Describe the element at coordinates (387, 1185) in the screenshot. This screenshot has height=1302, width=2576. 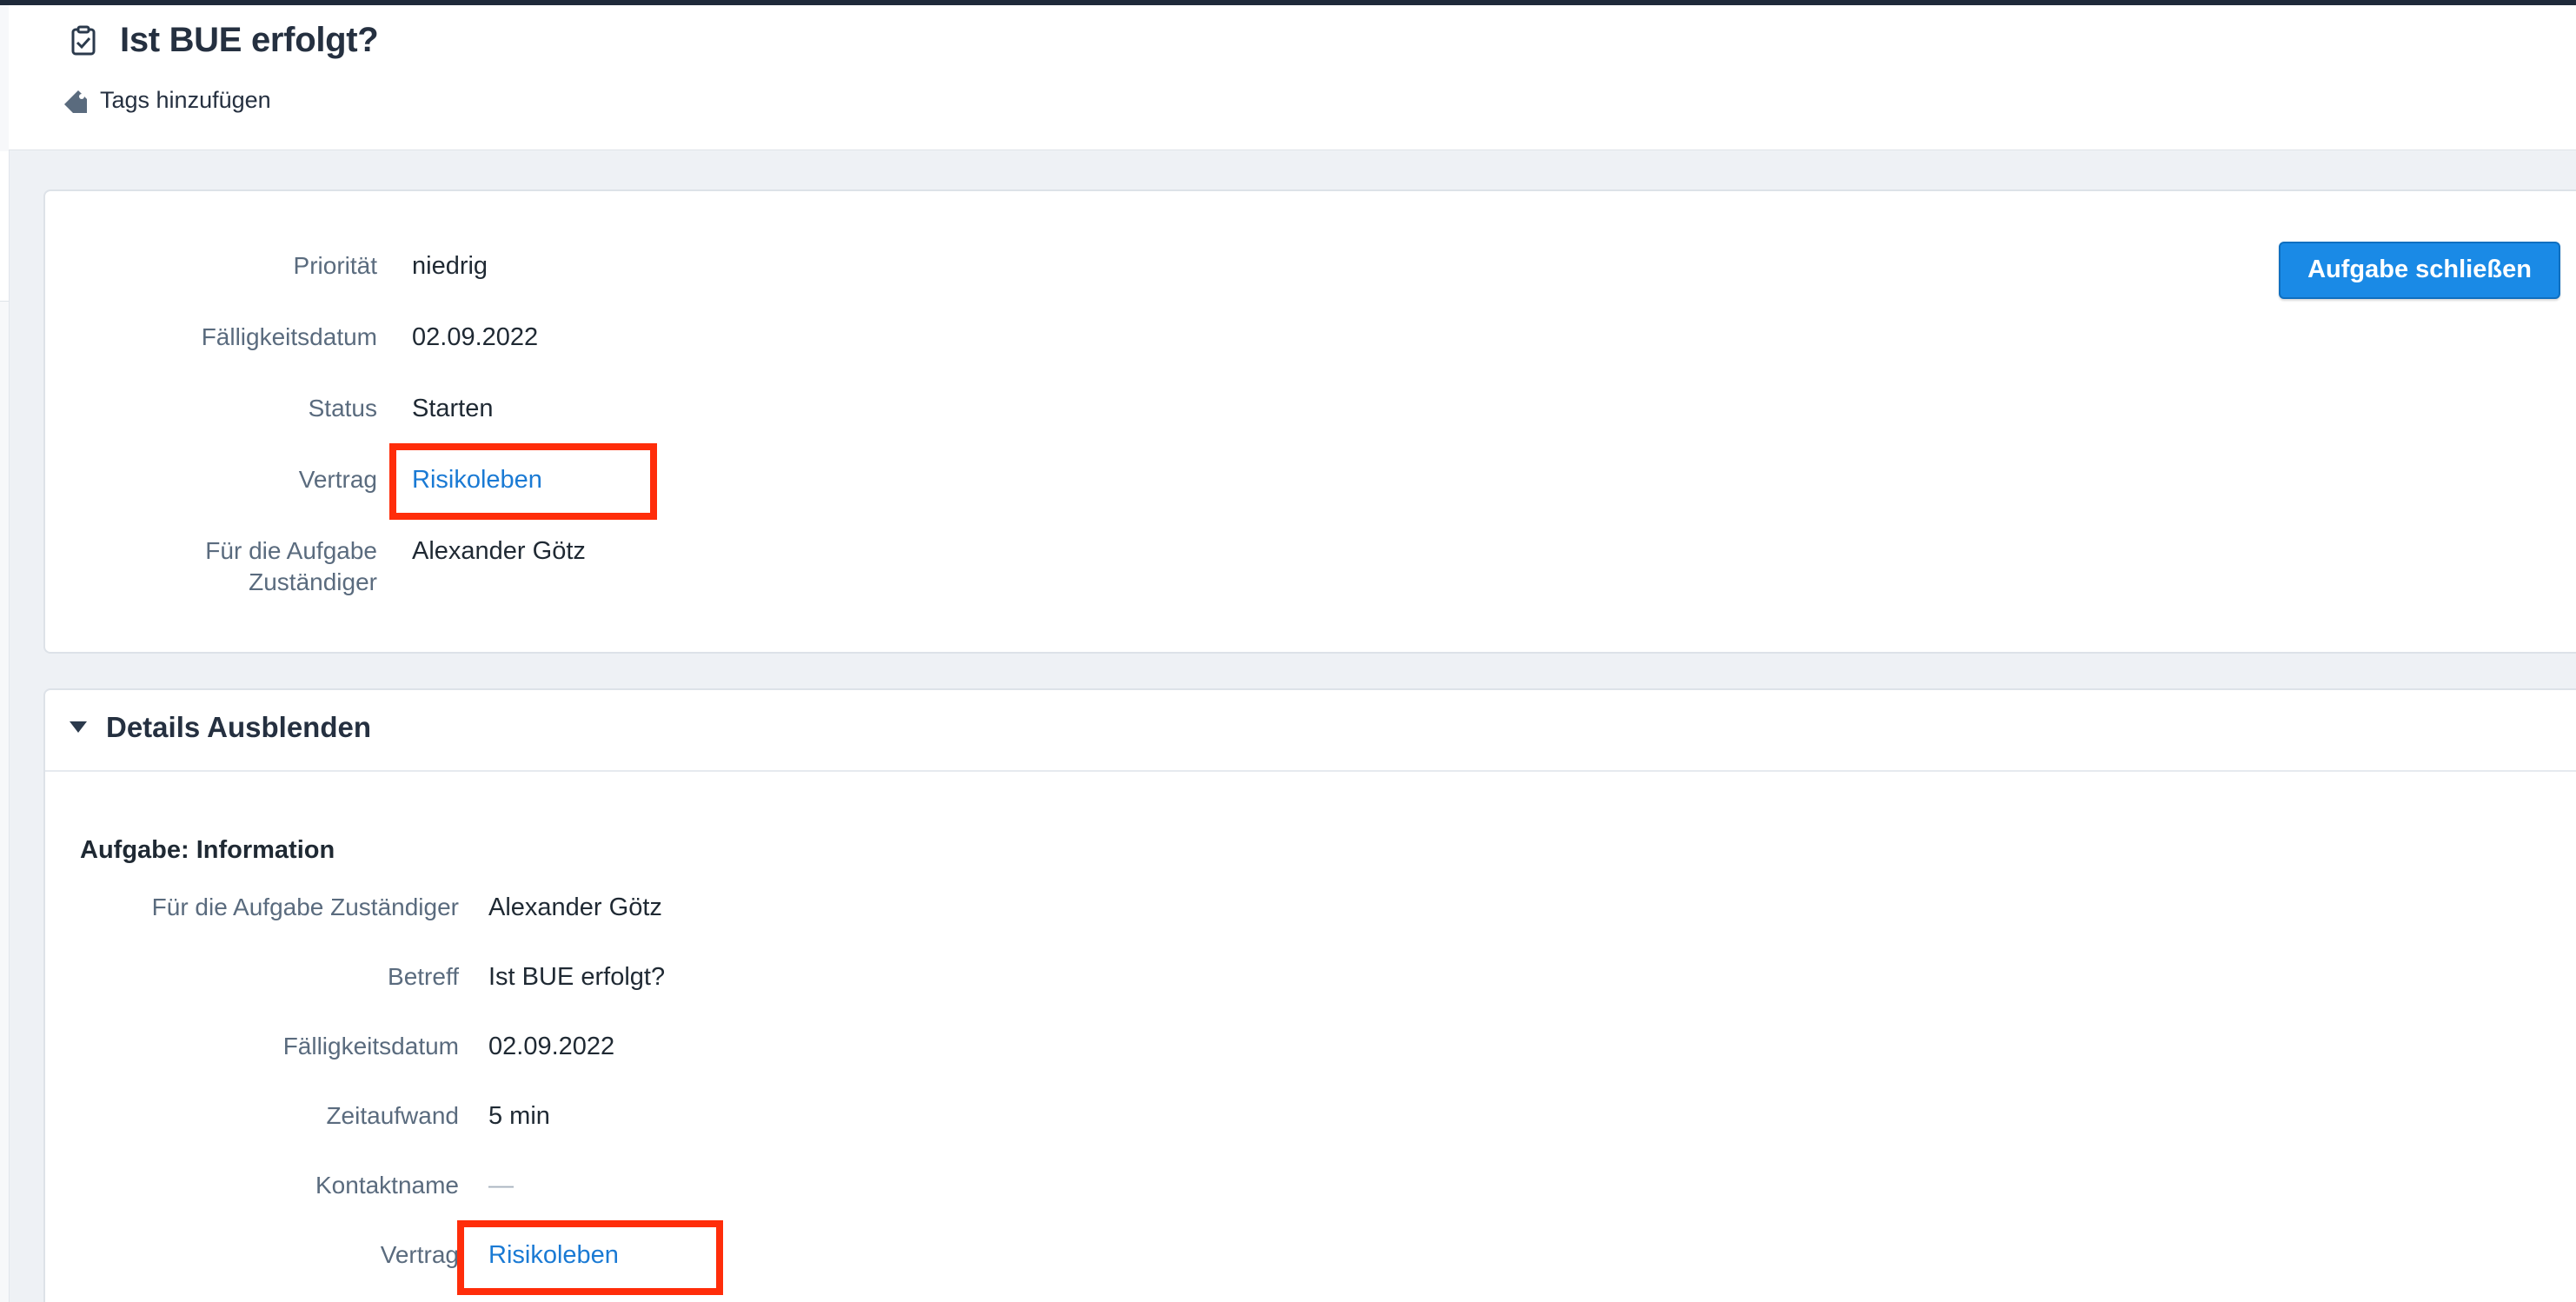
I see `contact-name-label: Kontaktname` at that location.